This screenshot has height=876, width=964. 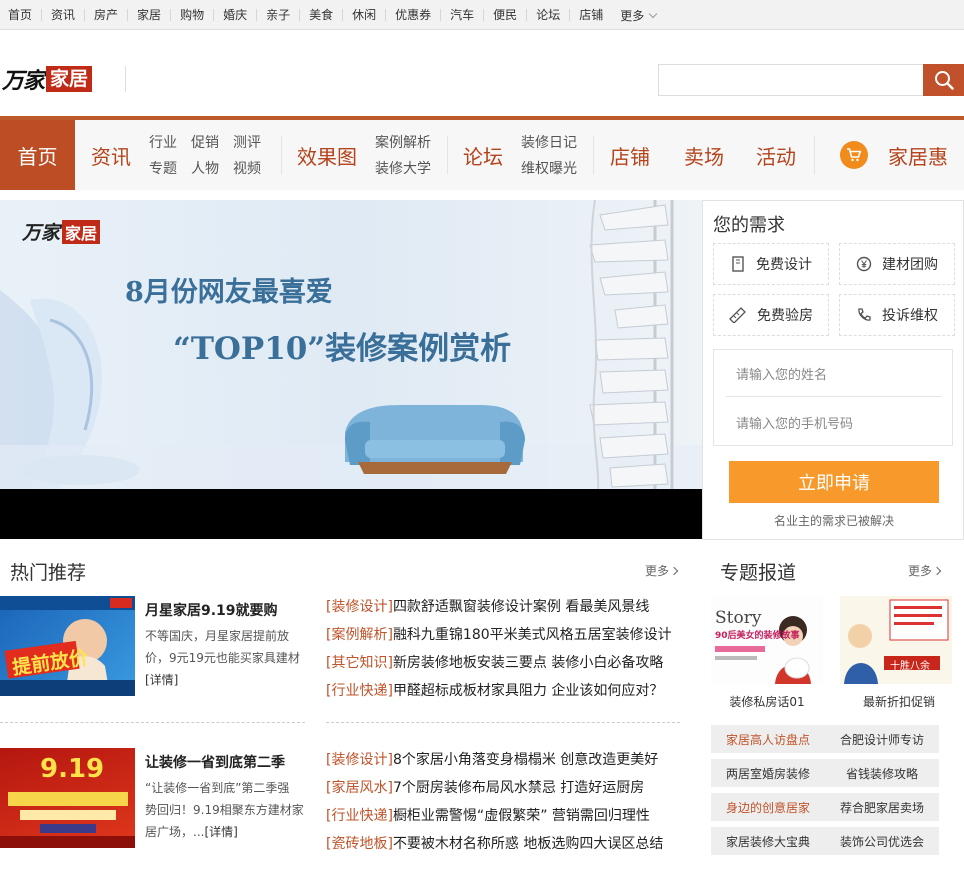 I want to click on news-tag: [其它知识], so click(x=359, y=663).